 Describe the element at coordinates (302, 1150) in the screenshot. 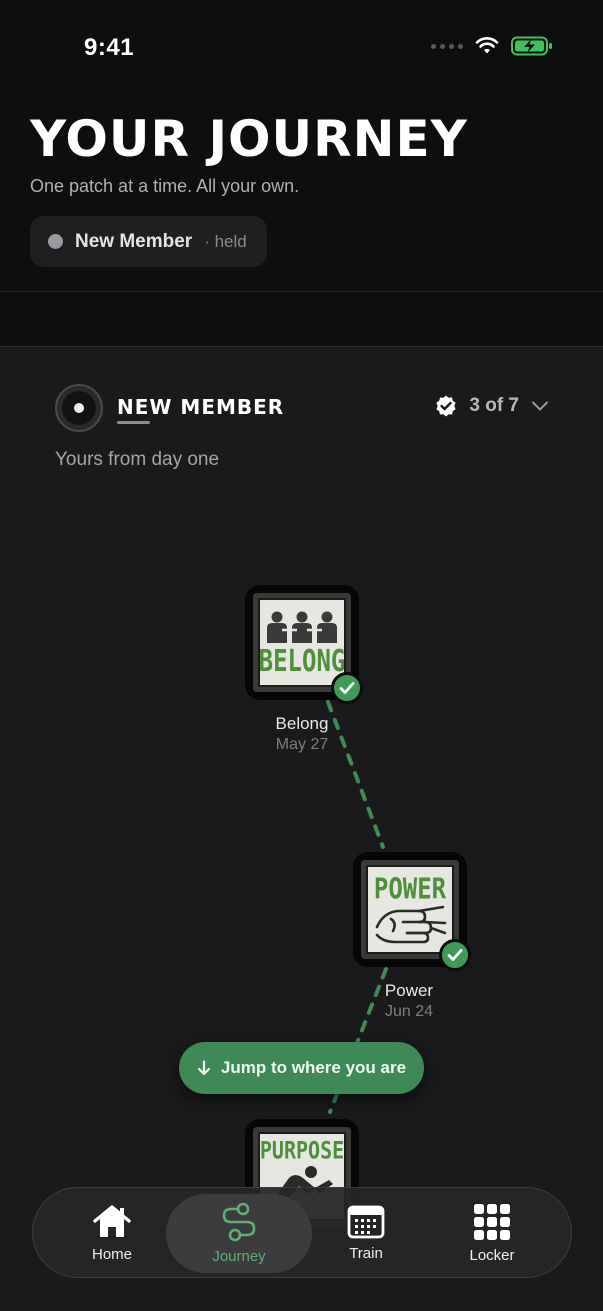

I see `patch-word: PURPOSE` at that location.